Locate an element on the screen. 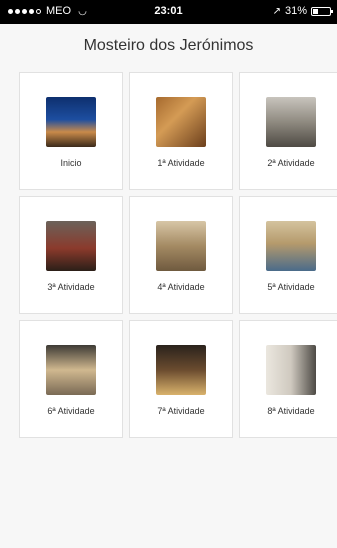  portal-photo-thumbnail is located at coordinates (291, 122).